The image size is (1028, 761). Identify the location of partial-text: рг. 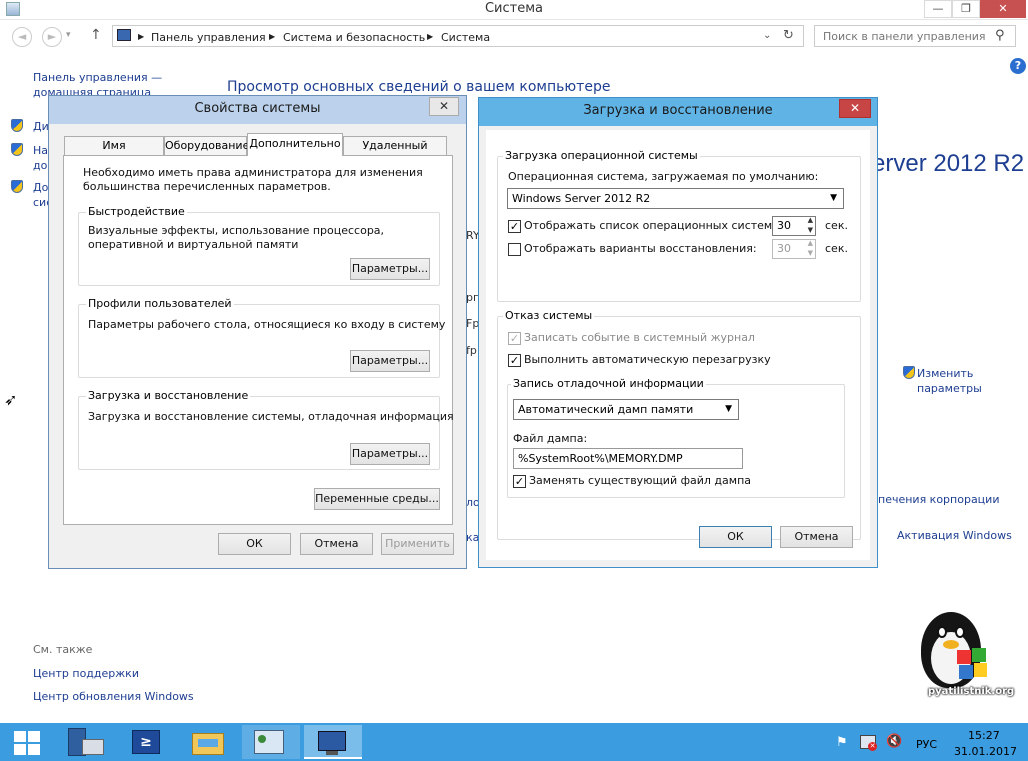
(472, 297).